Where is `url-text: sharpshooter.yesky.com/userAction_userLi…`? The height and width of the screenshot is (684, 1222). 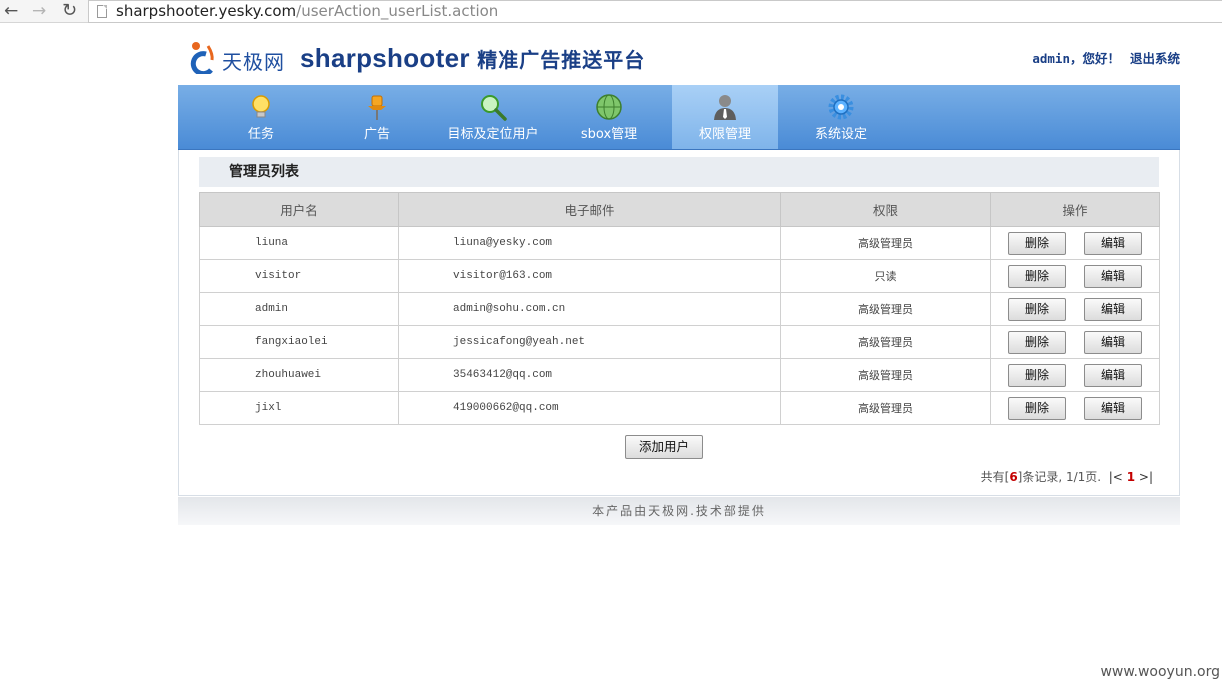
url-text: sharpshooter.yesky.com/userAction_userLi… is located at coordinates (307, 11).